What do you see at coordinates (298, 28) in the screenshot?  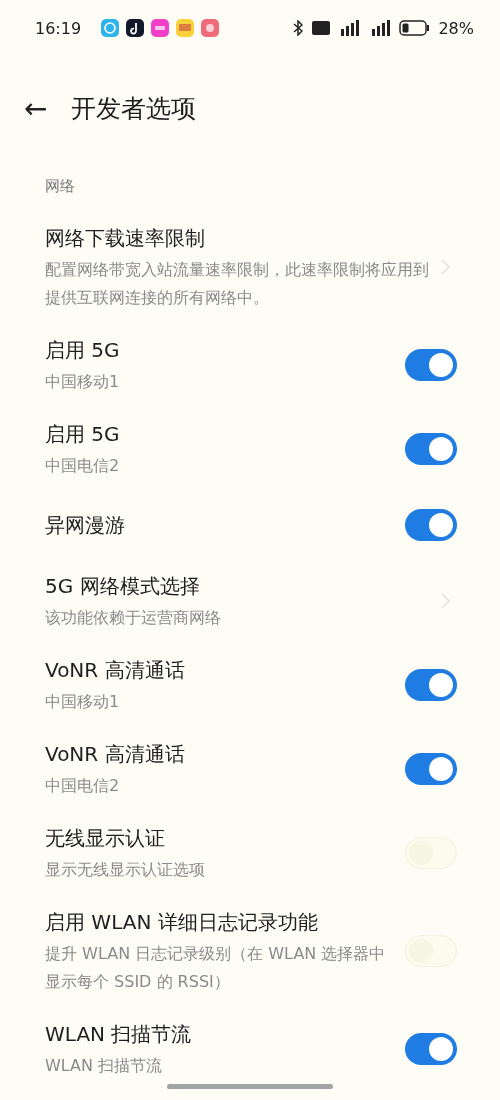 I see `bluetooth-icon` at bounding box center [298, 28].